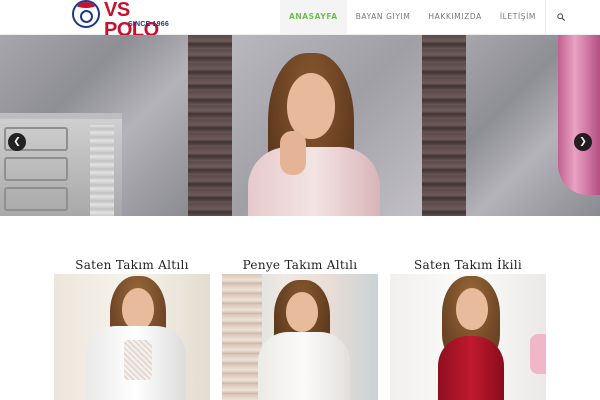 Image resolution: width=600 pixels, height=400 pixels. What do you see at coordinates (86, 14) in the screenshot?
I see `brand-badge-icon` at bounding box center [86, 14].